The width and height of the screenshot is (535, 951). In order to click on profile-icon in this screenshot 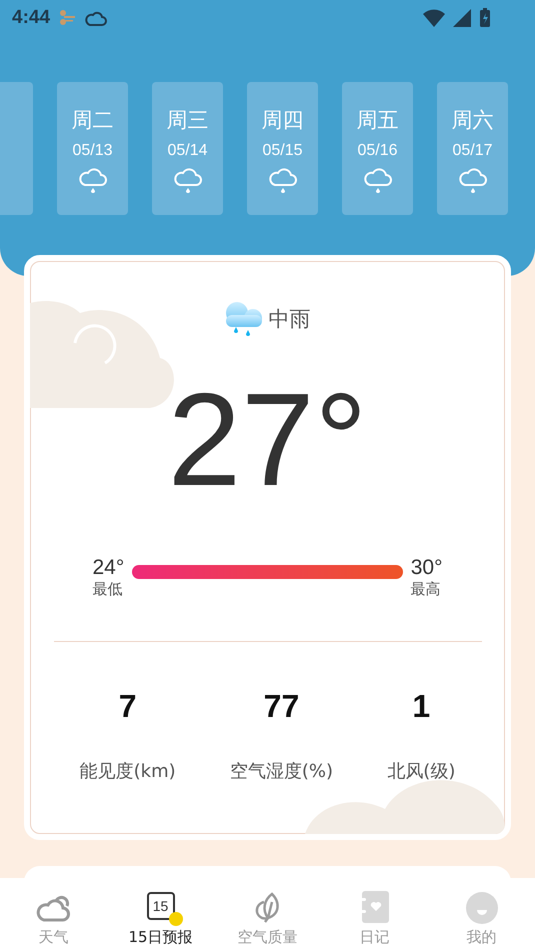, I will do `click(482, 908)`.